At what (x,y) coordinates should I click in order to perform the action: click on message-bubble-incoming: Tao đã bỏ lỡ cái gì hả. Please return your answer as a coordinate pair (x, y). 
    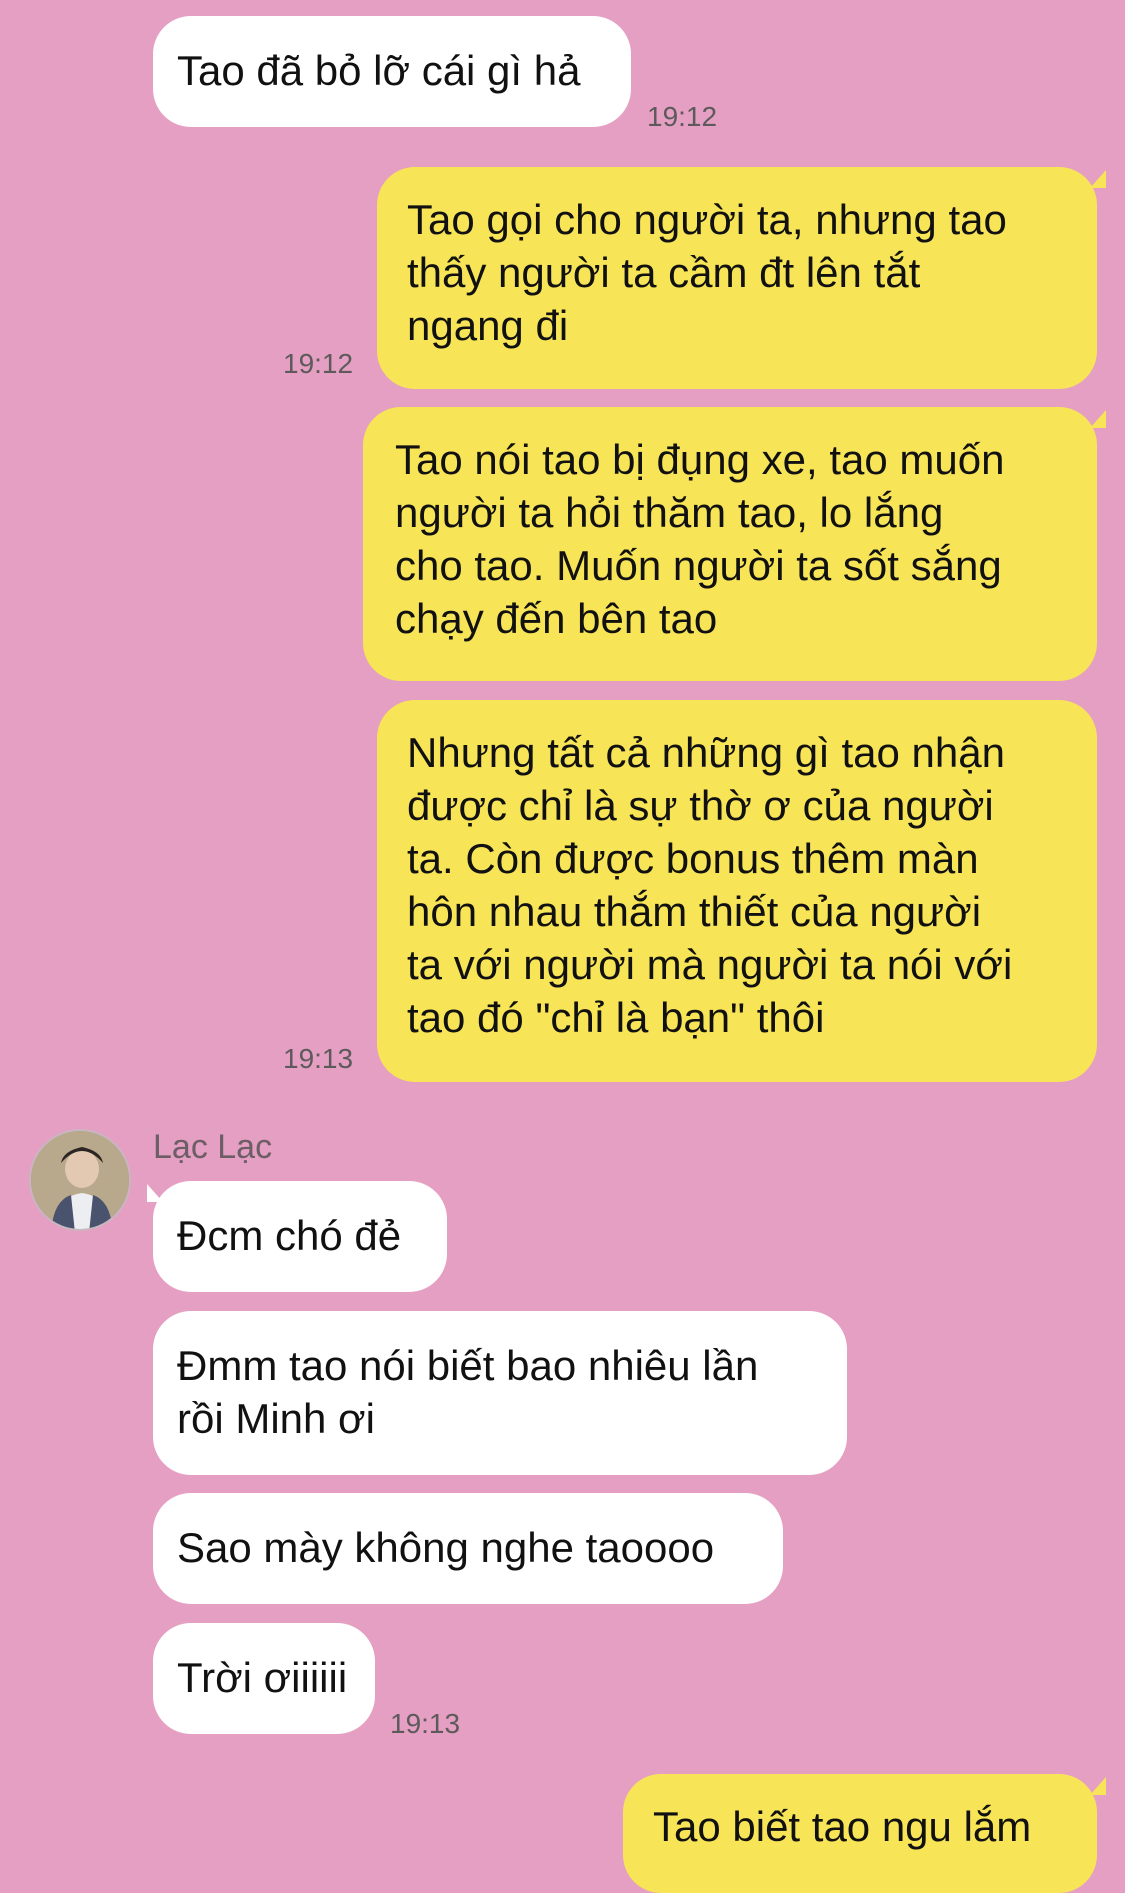
    Looking at the image, I should click on (392, 71).